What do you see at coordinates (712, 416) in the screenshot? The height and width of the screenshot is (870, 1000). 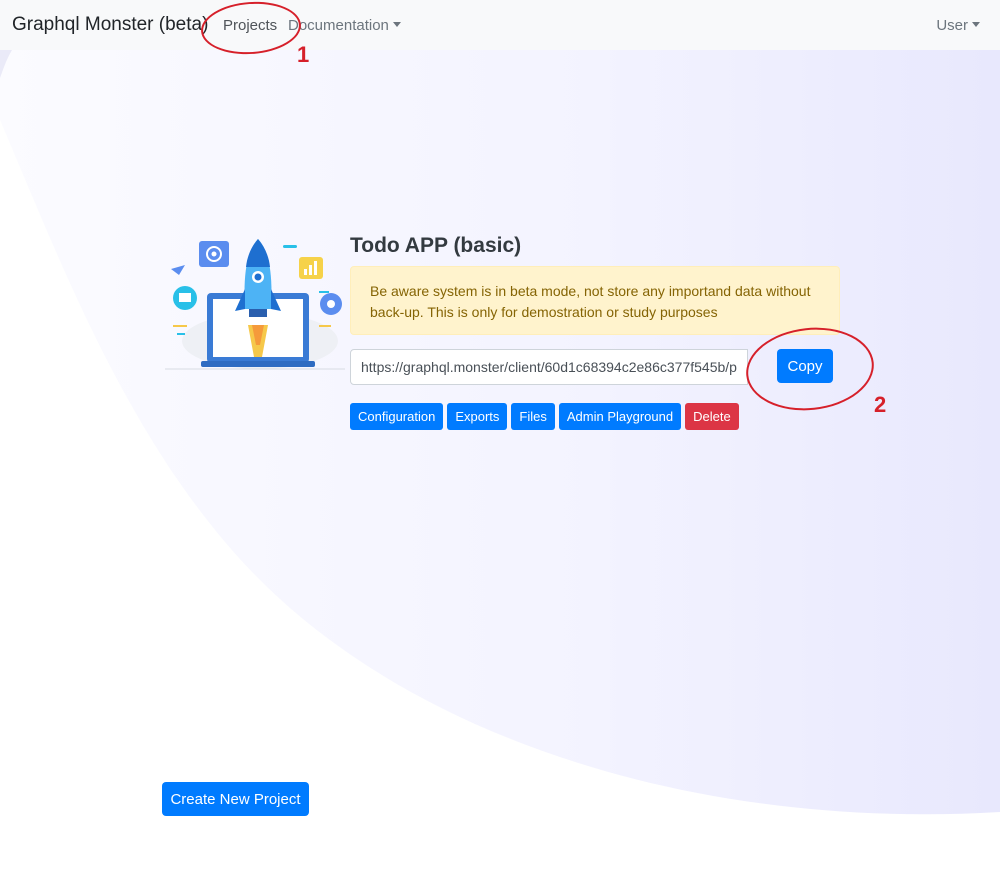 I see `delete-project-button: Delete` at bounding box center [712, 416].